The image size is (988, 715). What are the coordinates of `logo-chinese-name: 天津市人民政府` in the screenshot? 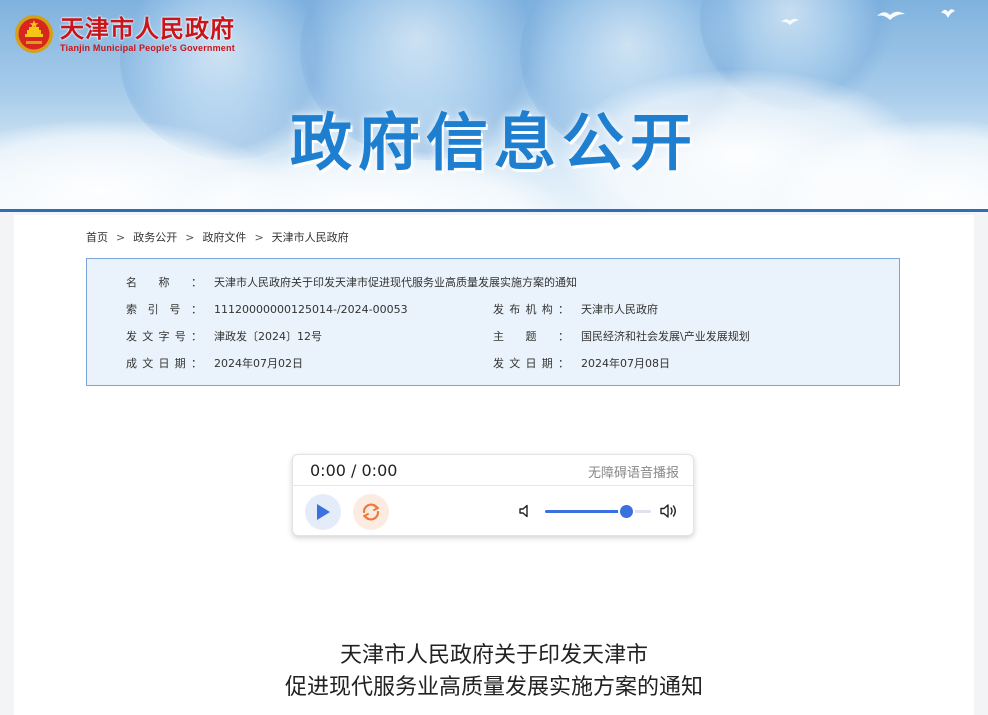 It's located at (147, 28).